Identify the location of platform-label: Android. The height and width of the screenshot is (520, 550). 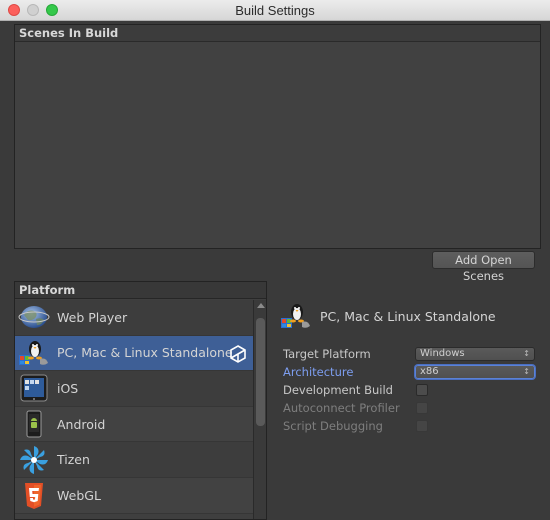
(81, 424).